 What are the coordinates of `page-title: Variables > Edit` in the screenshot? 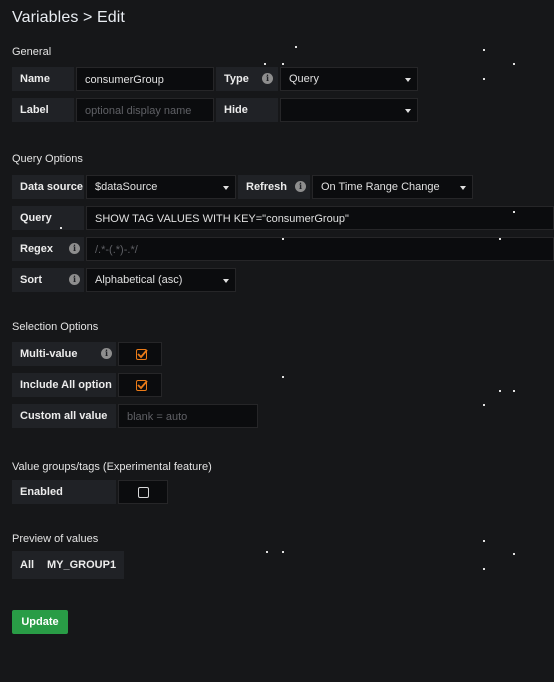 It's located at (68, 17).